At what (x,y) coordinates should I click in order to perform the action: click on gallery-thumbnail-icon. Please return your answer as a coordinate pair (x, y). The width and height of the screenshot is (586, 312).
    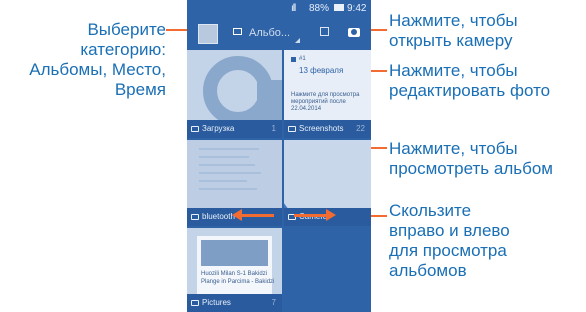
    Looking at the image, I should click on (208, 34).